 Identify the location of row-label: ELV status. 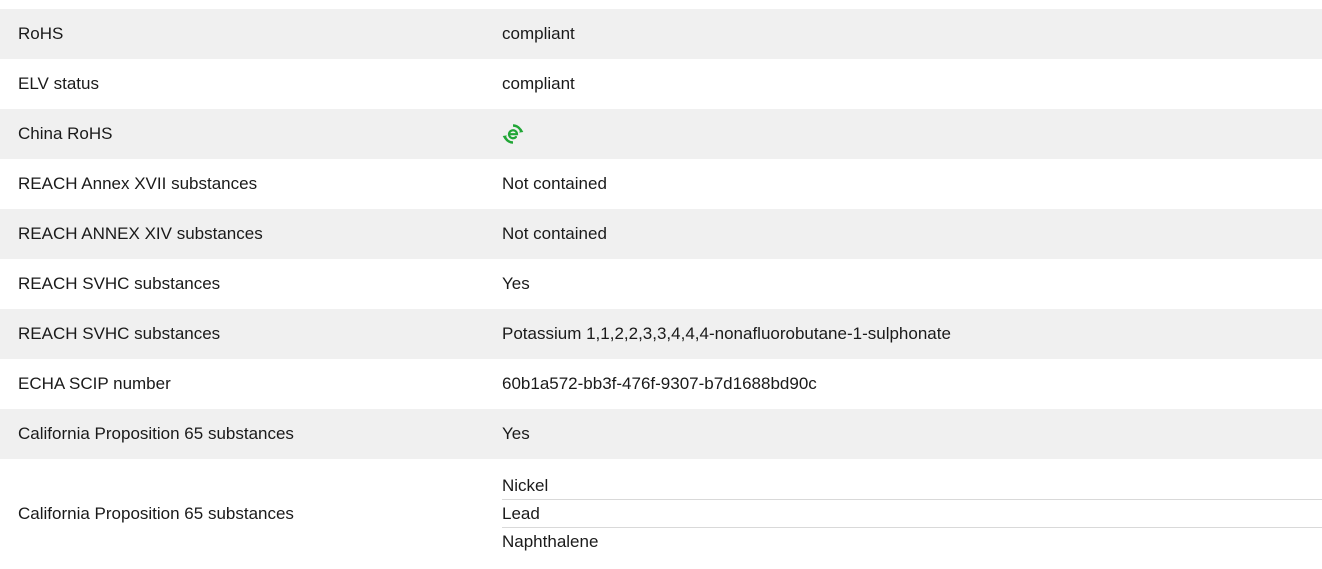
(58, 83).